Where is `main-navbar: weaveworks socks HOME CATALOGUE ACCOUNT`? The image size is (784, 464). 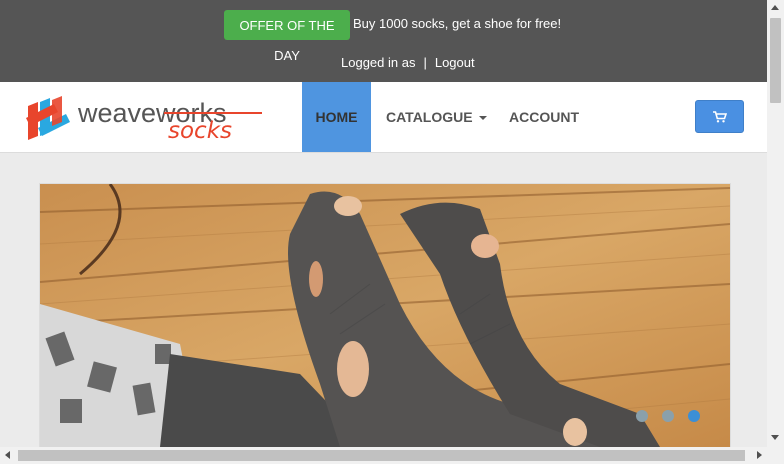
main-navbar: weaveworks socks HOME CATALOGUE ACCOUNT is located at coordinates (383, 117).